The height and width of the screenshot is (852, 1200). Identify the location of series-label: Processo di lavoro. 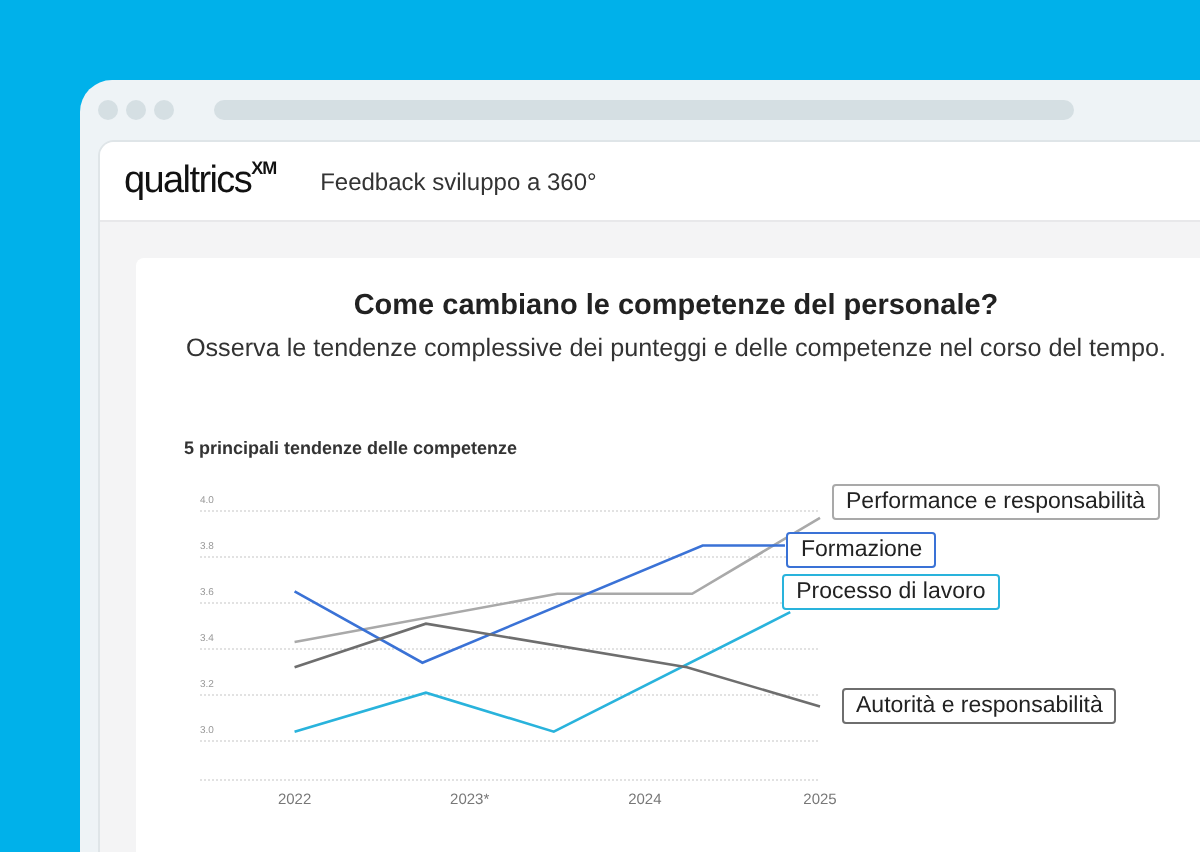
(891, 592).